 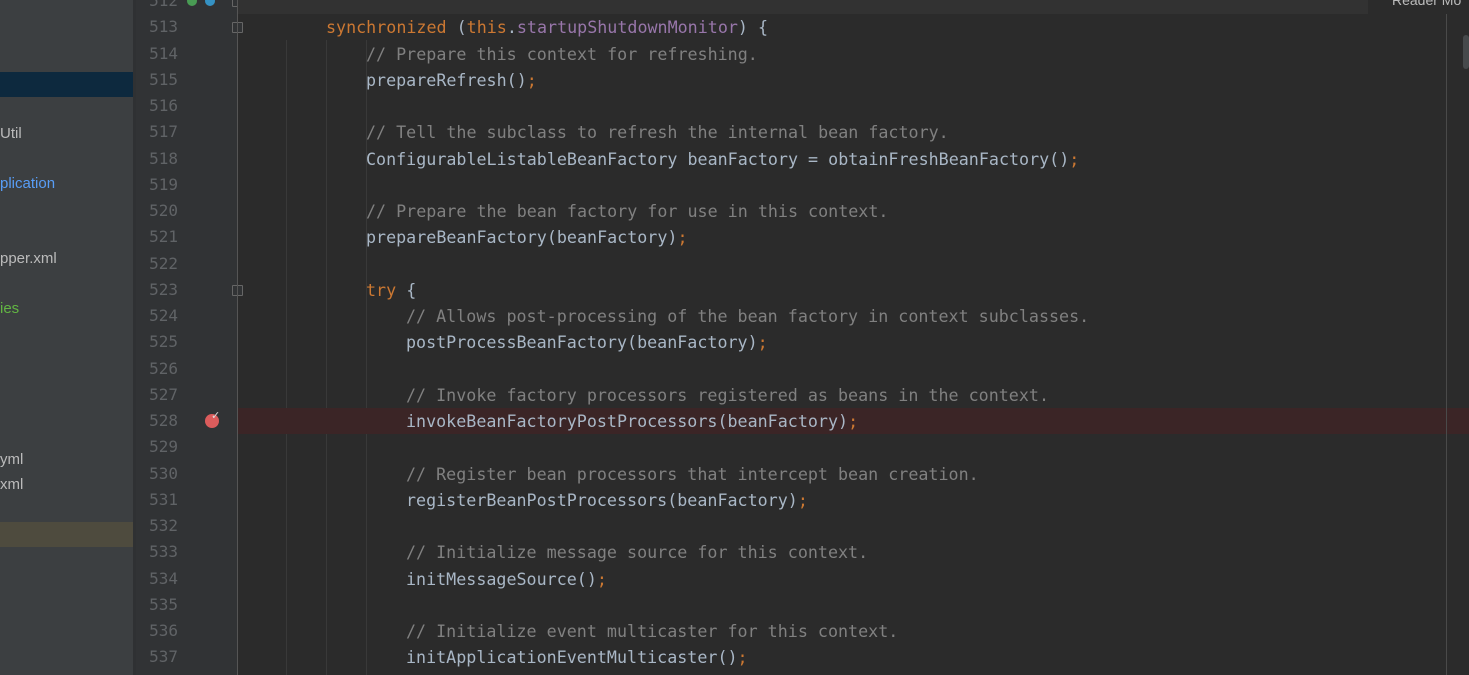 What do you see at coordinates (66, 258) in the screenshot?
I see `tree-item: pper.xml` at bounding box center [66, 258].